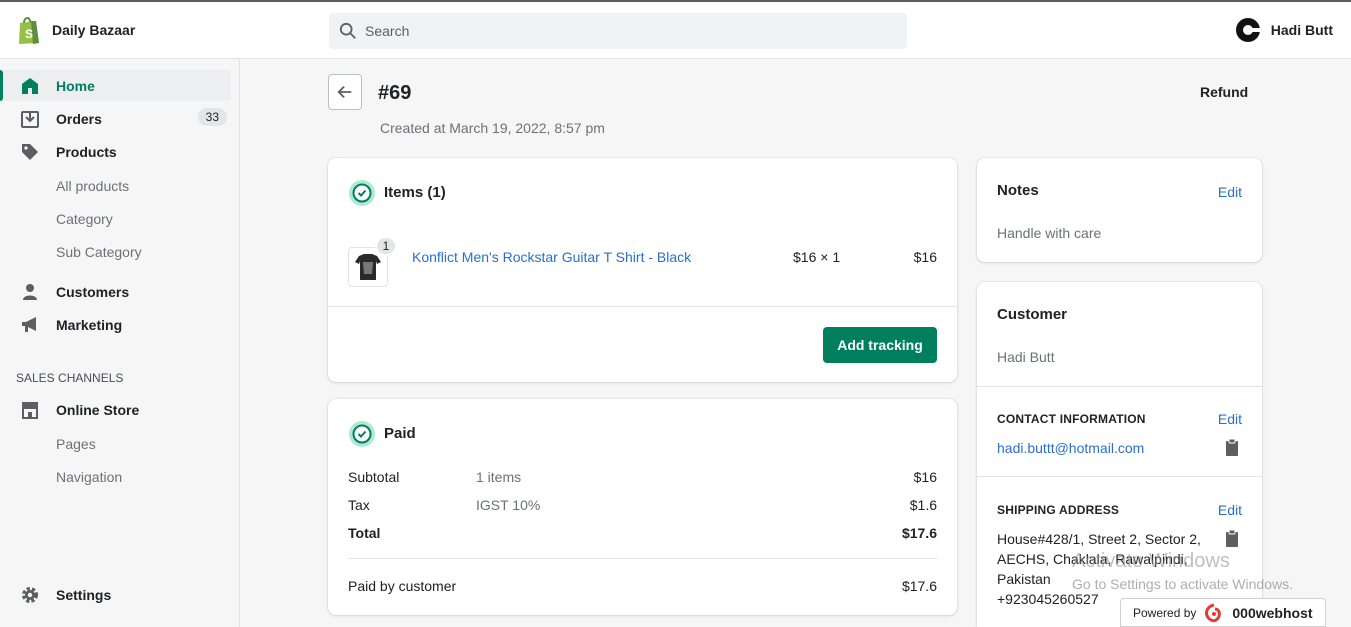 This screenshot has height=627, width=1351. Describe the element at coordinates (98, 409) in the screenshot. I see `sidebar-item-label: Online Store` at that location.